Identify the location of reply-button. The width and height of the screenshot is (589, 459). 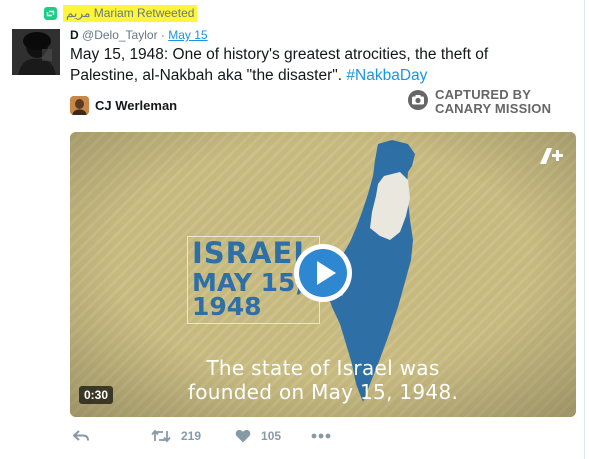
(81, 436).